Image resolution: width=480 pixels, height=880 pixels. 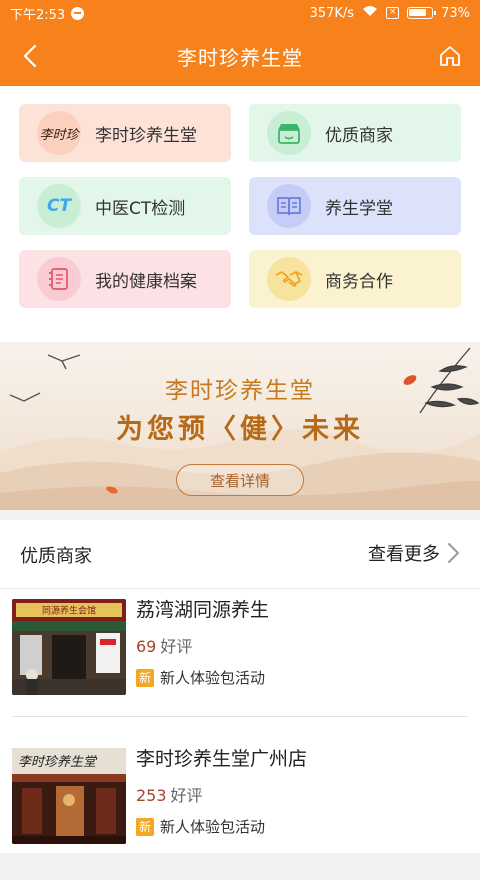 I want to click on merchant-item: 李时珍养生堂 李时珍养生堂广州店 253 好评 新 新人体验包活动, so click(x=240, y=798).